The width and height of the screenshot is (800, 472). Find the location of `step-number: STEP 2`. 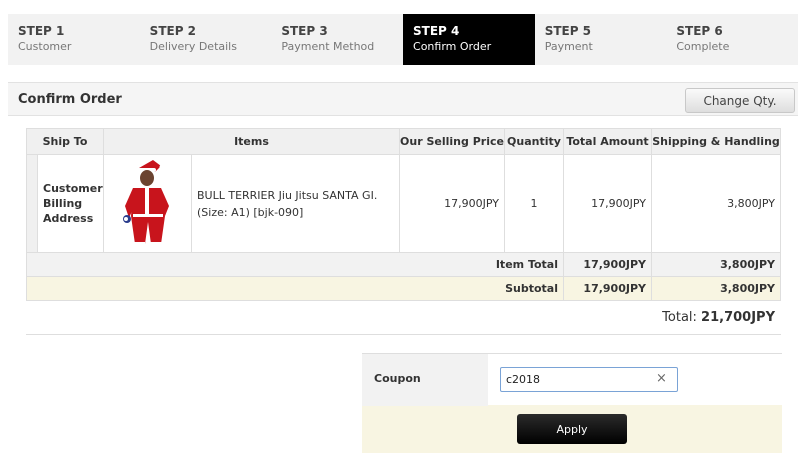

step-number: STEP 2 is located at coordinates (173, 31).